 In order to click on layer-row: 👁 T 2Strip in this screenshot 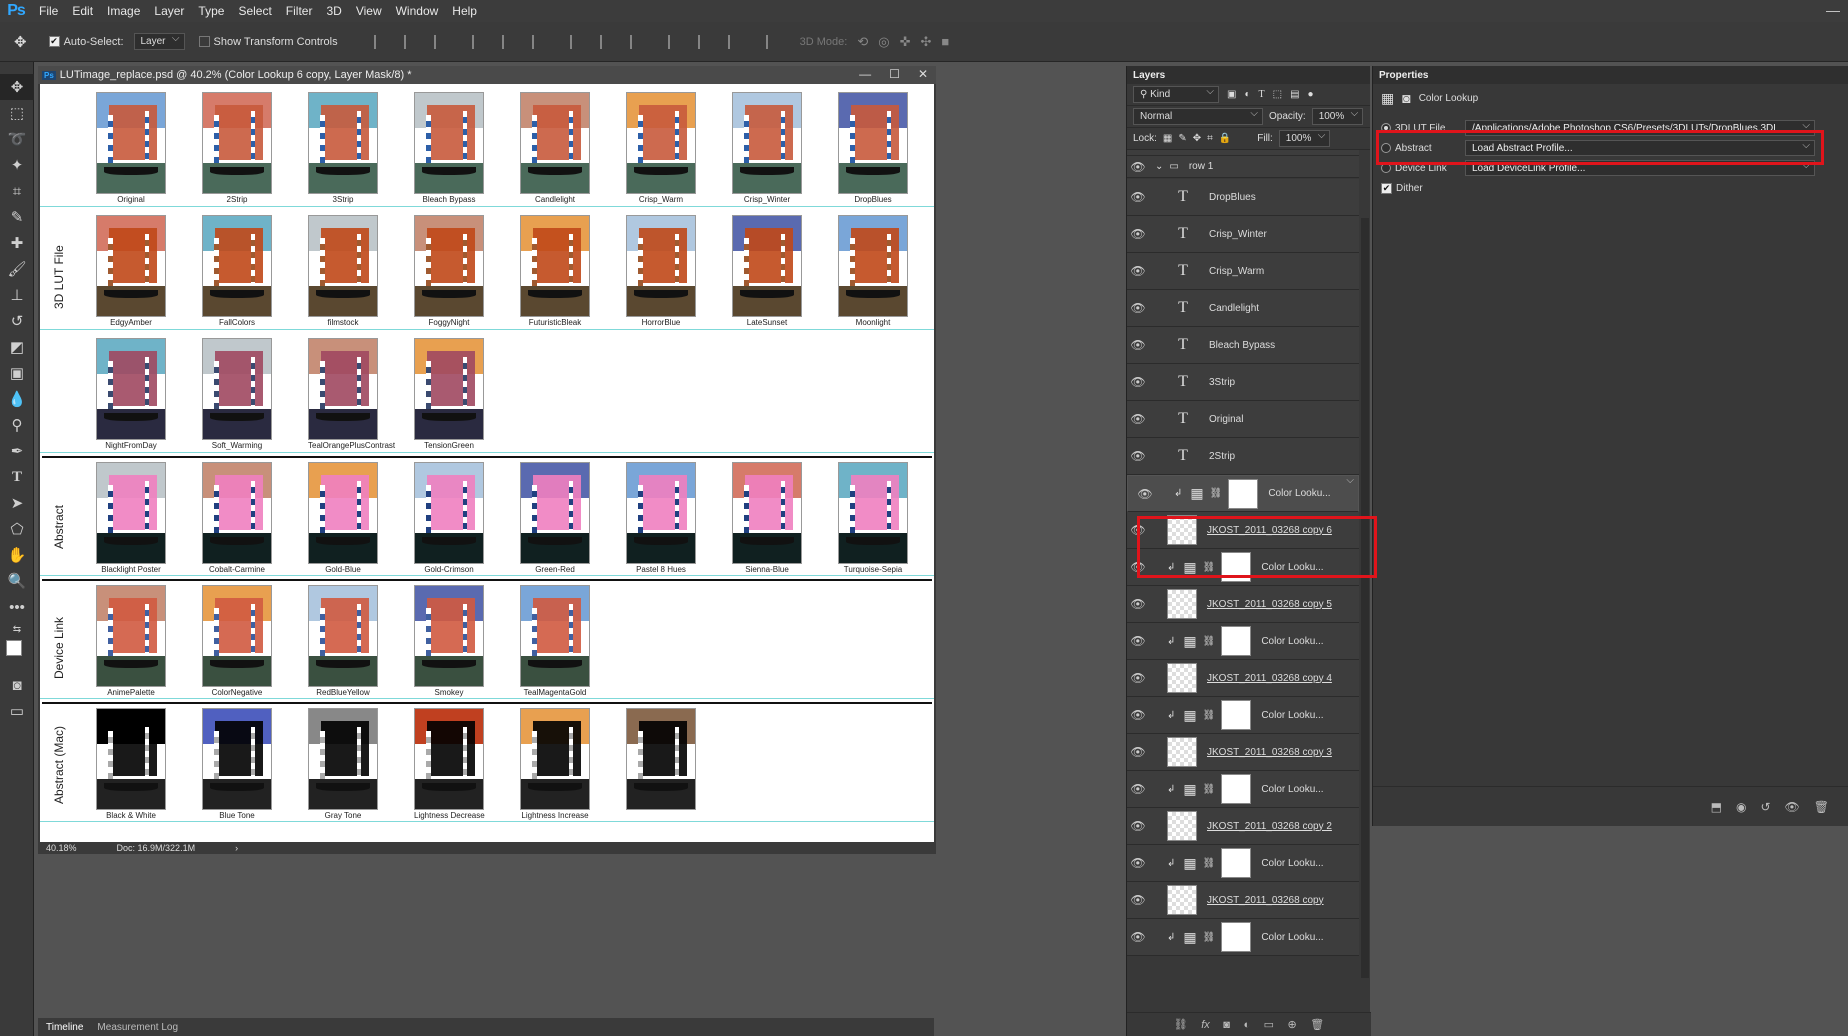, I will do `click(1243, 456)`.